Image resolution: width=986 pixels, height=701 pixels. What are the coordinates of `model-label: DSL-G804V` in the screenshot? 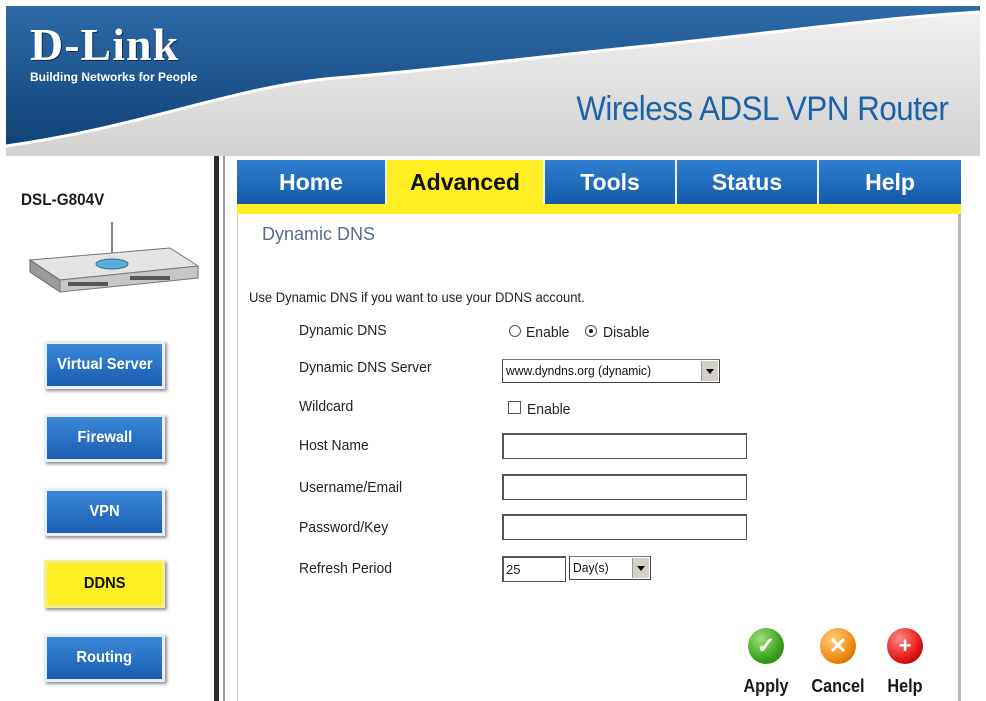 It's located at (63, 199).